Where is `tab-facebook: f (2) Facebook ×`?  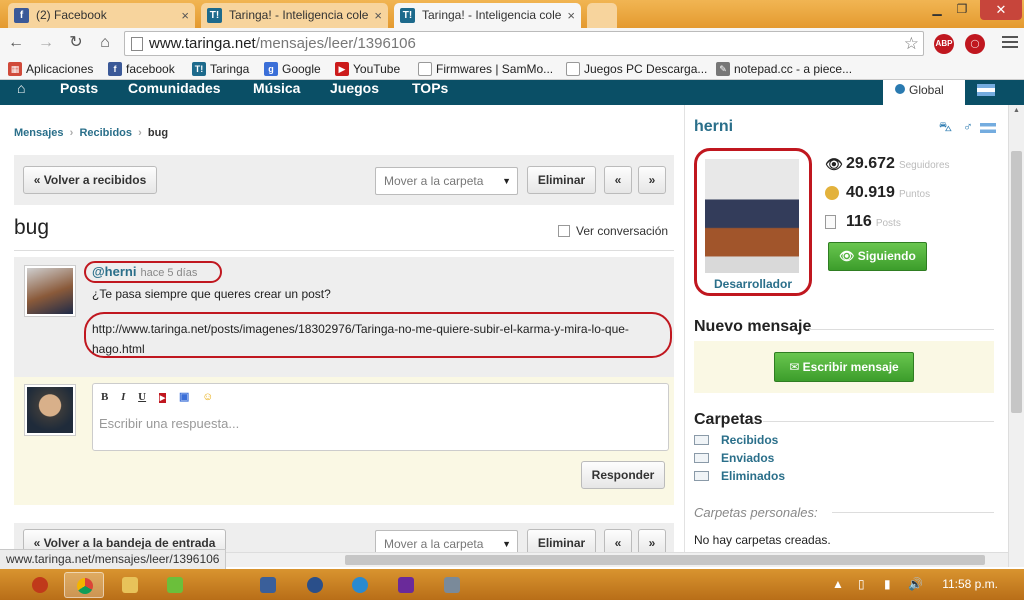
tab-facebook: f (2) Facebook × is located at coordinates (101, 15).